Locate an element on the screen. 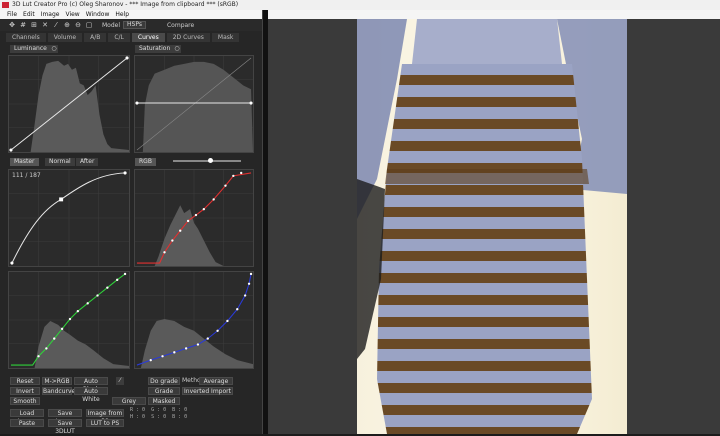 The width and height of the screenshot is (720, 436). menu-view: View is located at coordinates (72, 14).